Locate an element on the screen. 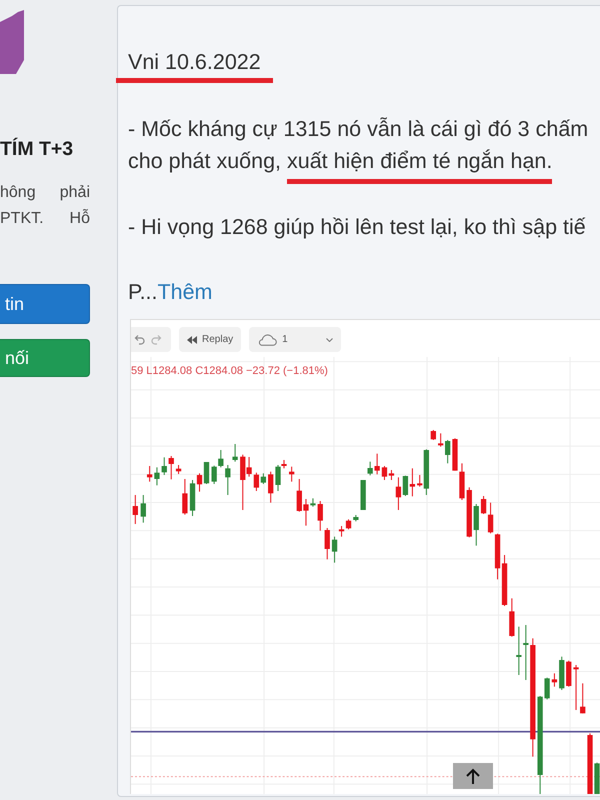  scroll-to-top-button is located at coordinates (473, 776).